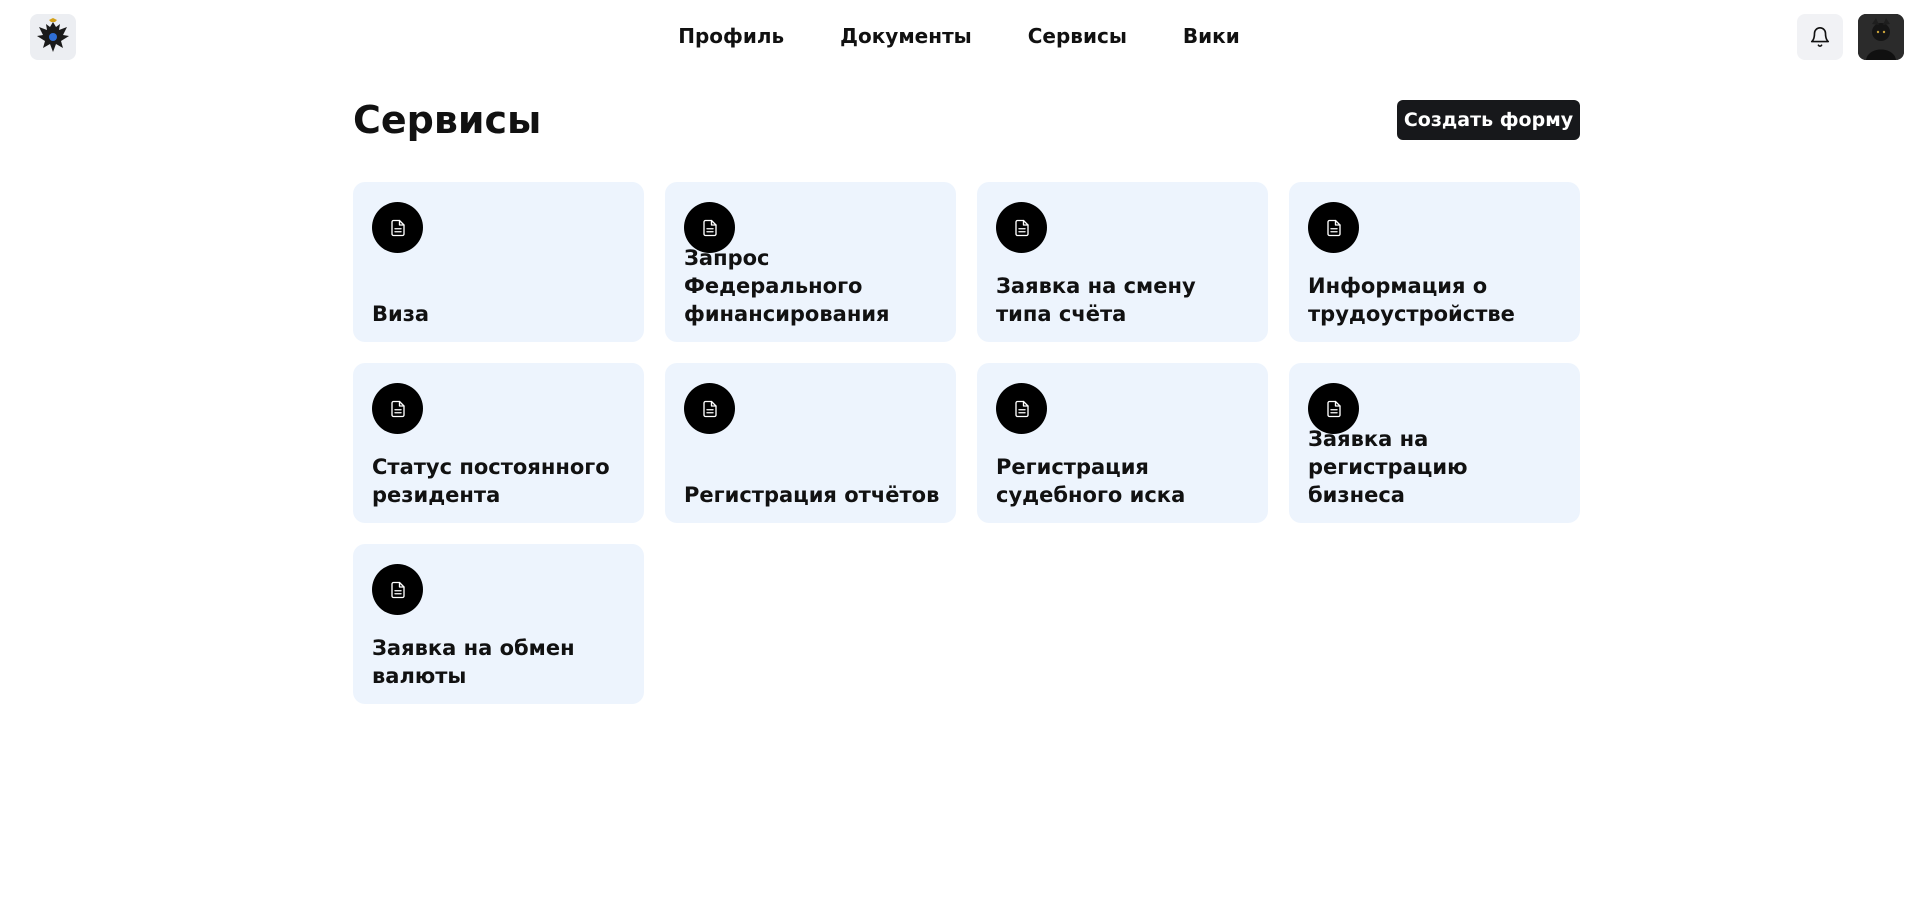 The height and width of the screenshot is (907, 1918). I want to click on nav-item-wiki: Вики, so click(1211, 36).